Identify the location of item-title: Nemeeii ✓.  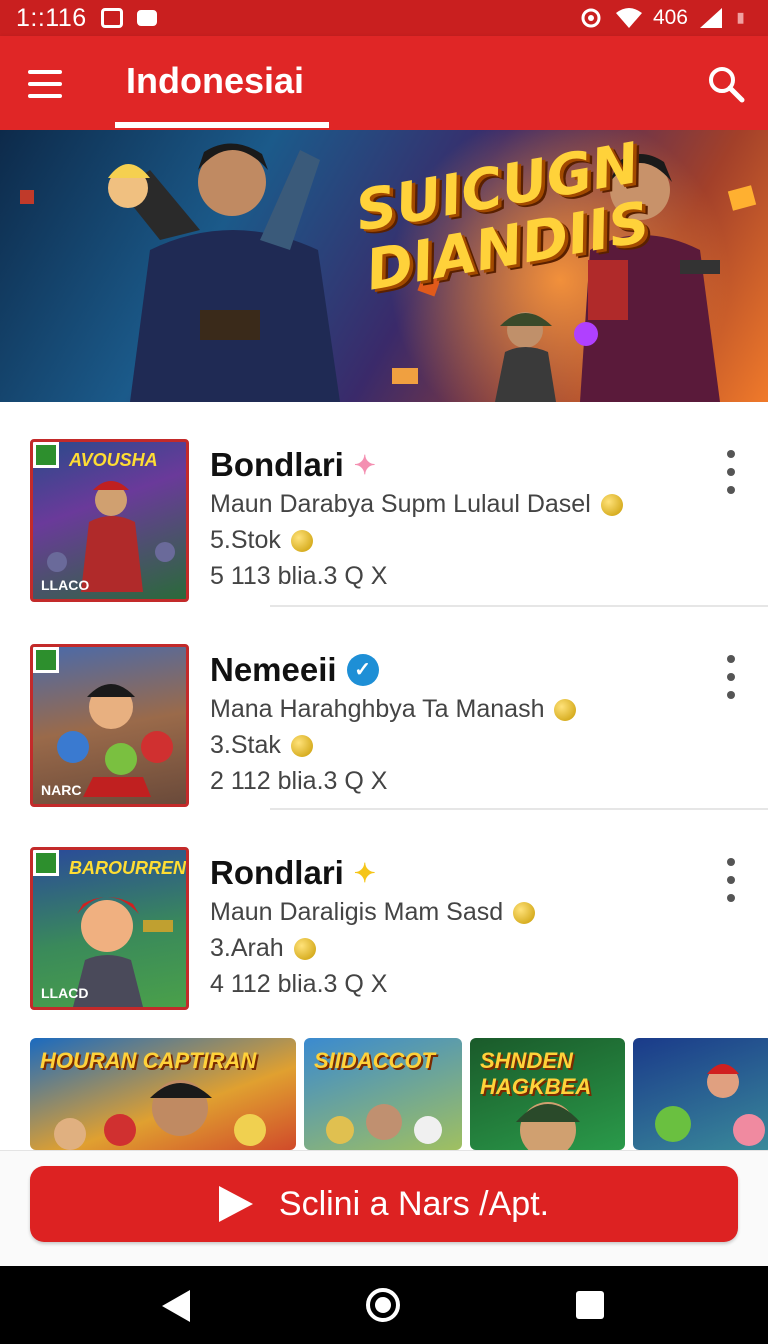
(294, 670).